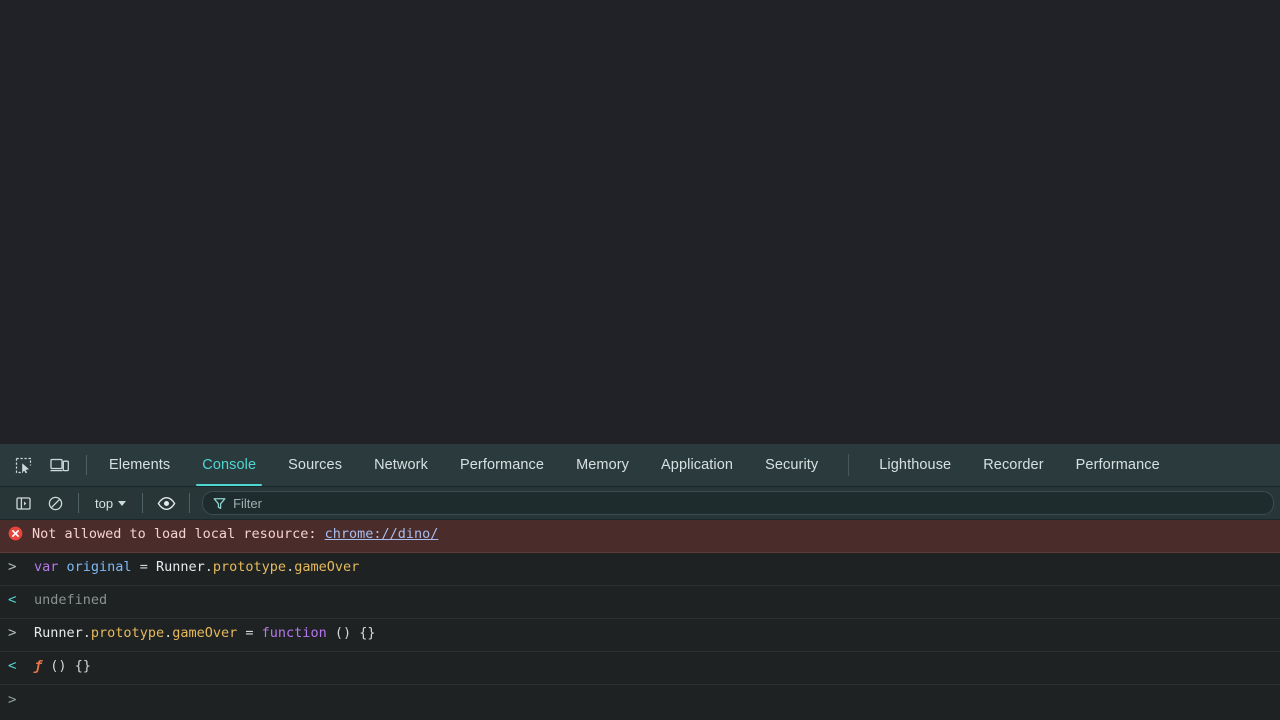 The height and width of the screenshot is (720, 1280). Describe the element at coordinates (178, 534) in the screenshot. I see `console-error-text: Not allowed to load local resource:` at that location.